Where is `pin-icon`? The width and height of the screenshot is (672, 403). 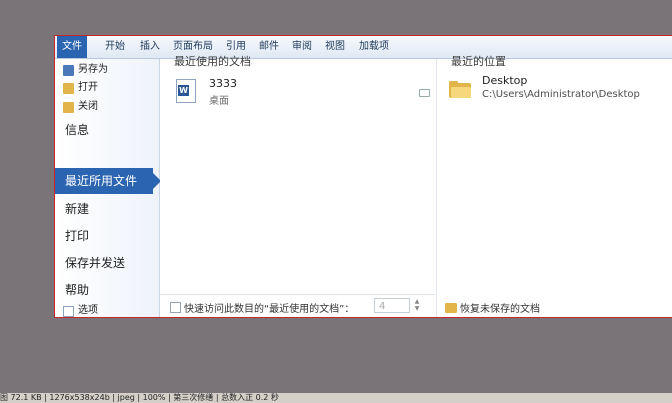
pin-icon is located at coordinates (424, 93).